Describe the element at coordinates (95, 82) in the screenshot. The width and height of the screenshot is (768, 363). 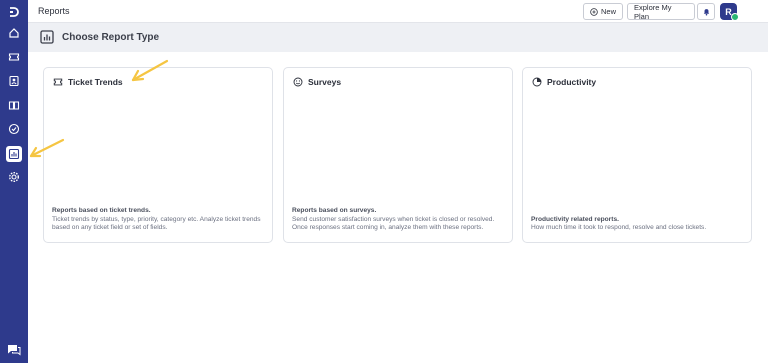
I see `card-title: Ticket Trends` at that location.